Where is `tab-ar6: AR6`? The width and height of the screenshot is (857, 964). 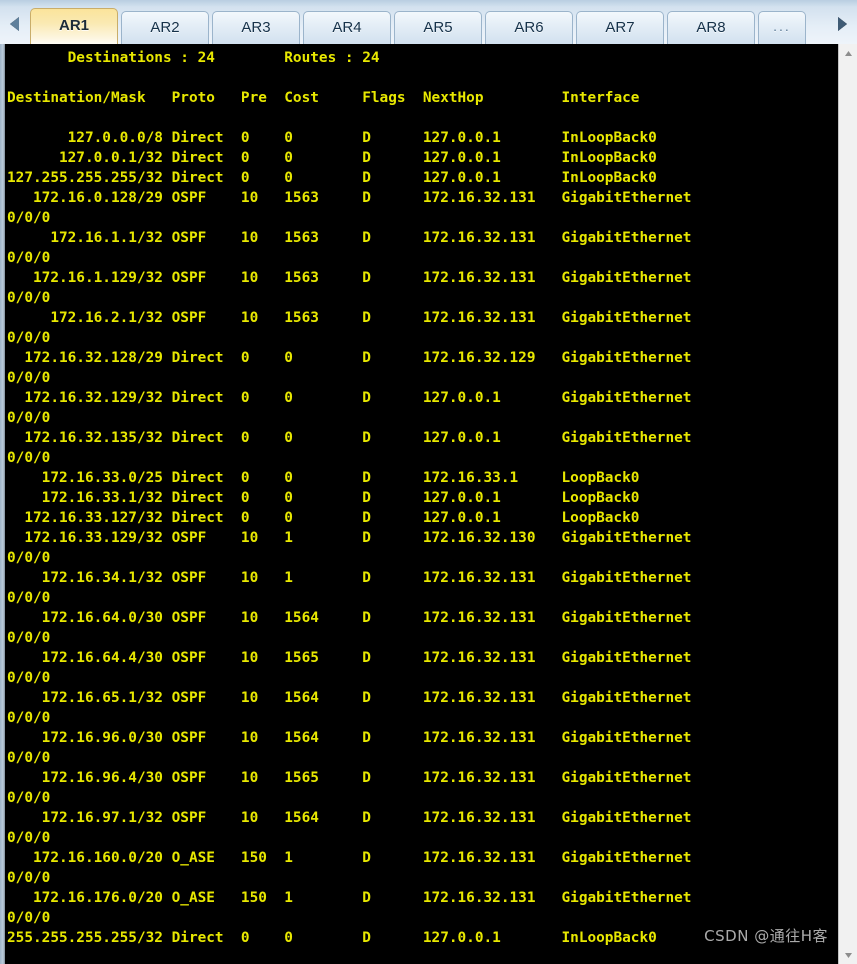
tab-ar6: AR6 is located at coordinates (529, 27).